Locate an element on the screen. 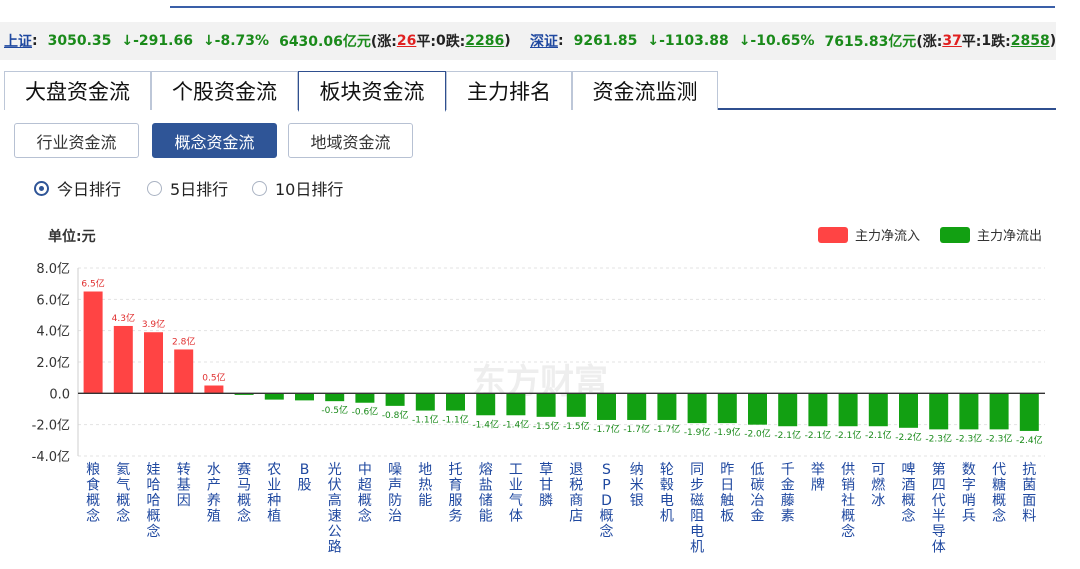 The image size is (1080, 569). category-label: S P D 概念 is located at coordinates (607, 501).